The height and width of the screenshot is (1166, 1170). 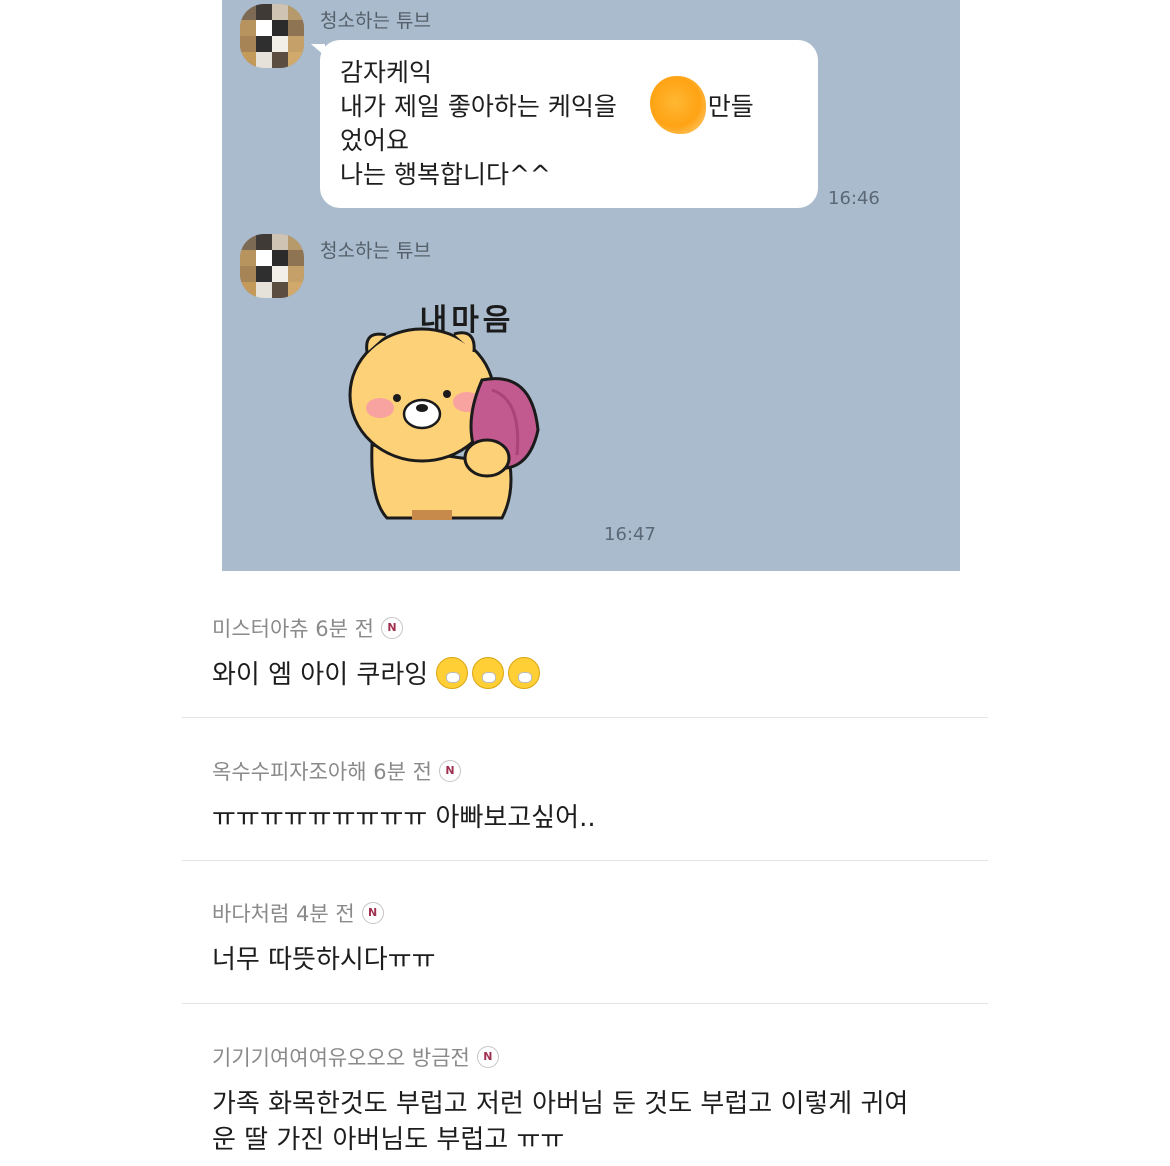 What do you see at coordinates (404, 818) in the screenshot?
I see `comment-text: ㅠㅠㅠㅠㅠㅠㅠㅠㅠ 아빠보고싶어..` at bounding box center [404, 818].